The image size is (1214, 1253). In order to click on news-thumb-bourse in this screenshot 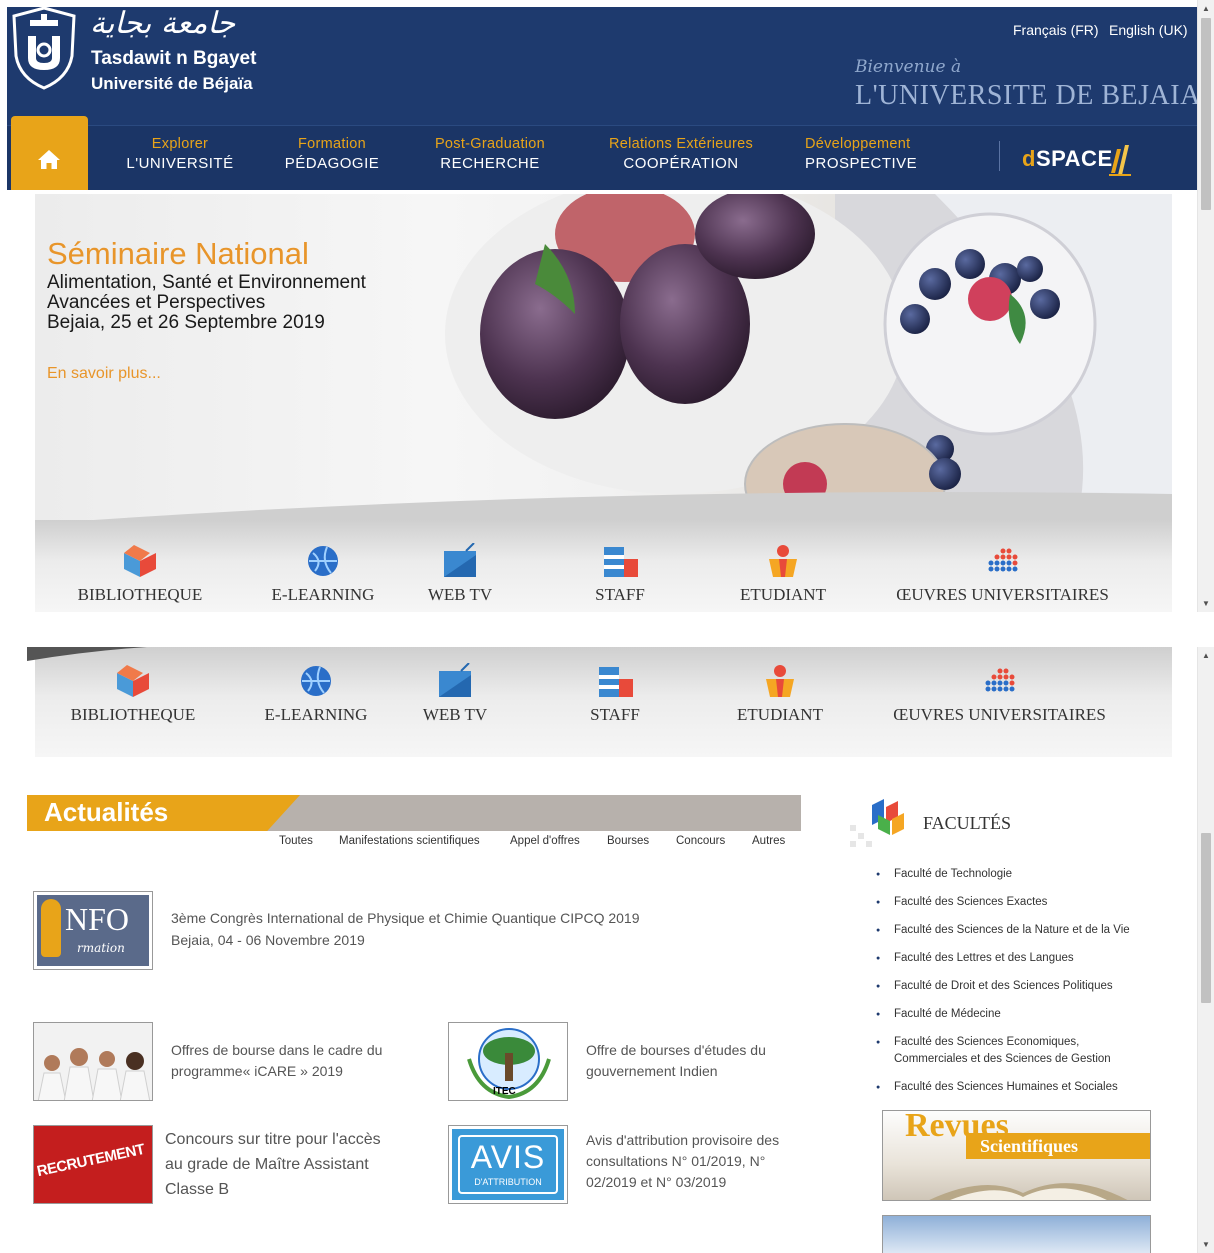, I will do `click(93, 1061)`.